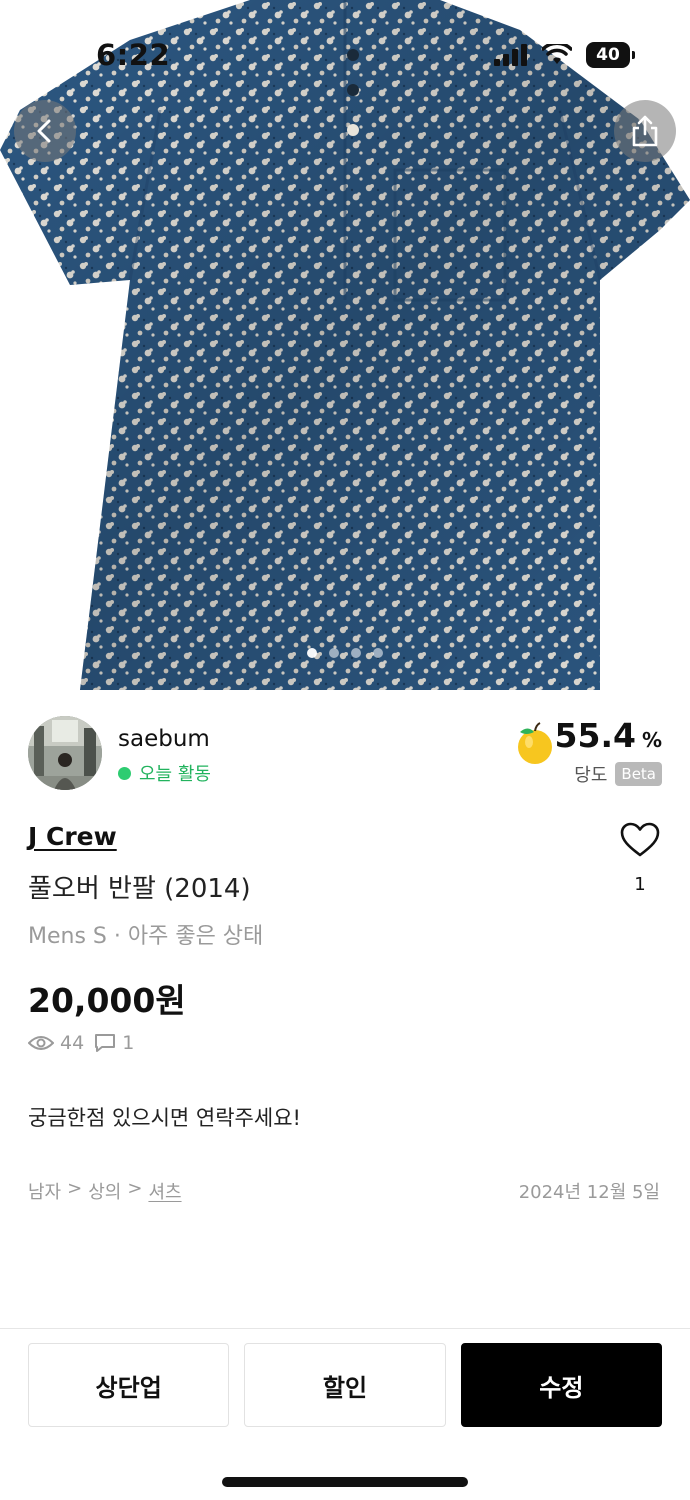  What do you see at coordinates (65, 753) in the screenshot?
I see `avatar` at bounding box center [65, 753].